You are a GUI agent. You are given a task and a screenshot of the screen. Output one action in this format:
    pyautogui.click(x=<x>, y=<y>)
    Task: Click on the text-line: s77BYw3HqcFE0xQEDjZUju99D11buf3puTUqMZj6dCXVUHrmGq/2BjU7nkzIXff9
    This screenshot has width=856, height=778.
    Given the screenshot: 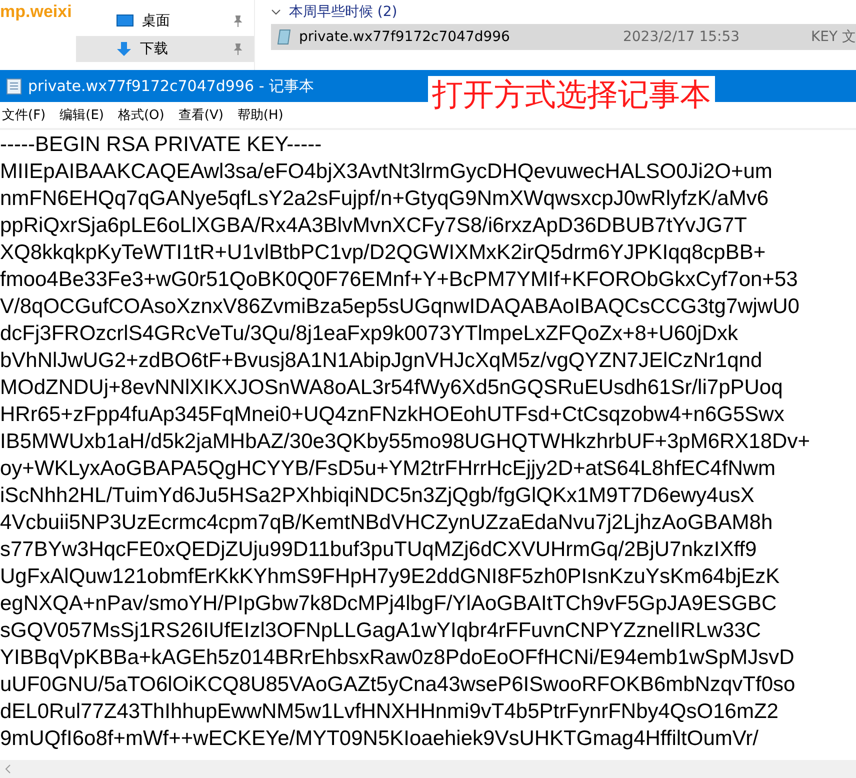 What is the action you would take?
    pyautogui.click(x=379, y=550)
    